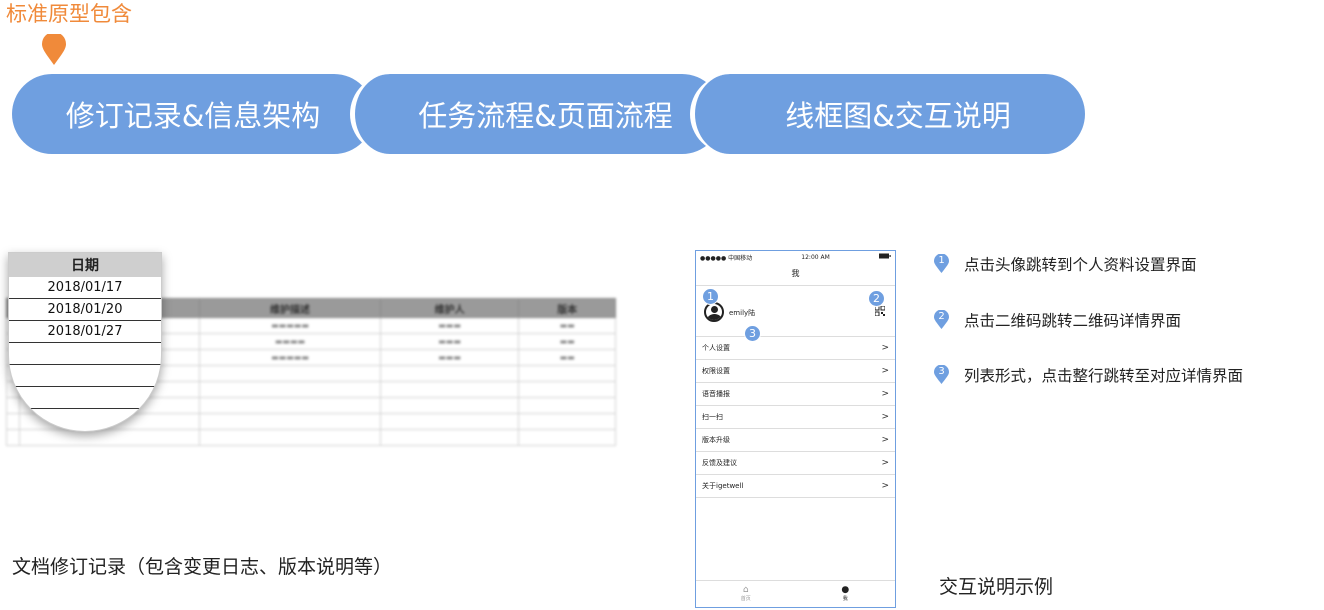 This screenshot has width=1324, height=610. Describe the element at coordinates (716, 371) in the screenshot. I see `menu-label: 权限设置` at that location.